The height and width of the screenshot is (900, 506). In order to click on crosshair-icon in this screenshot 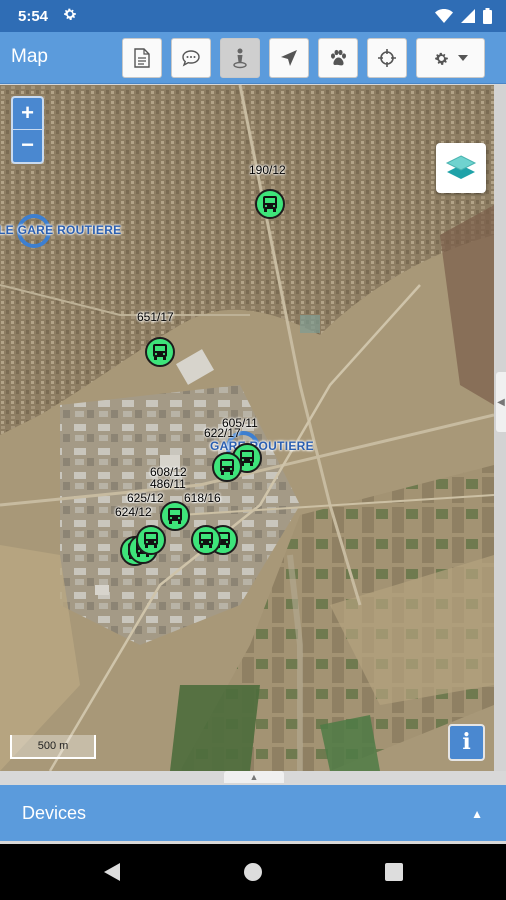, I will do `click(387, 58)`.